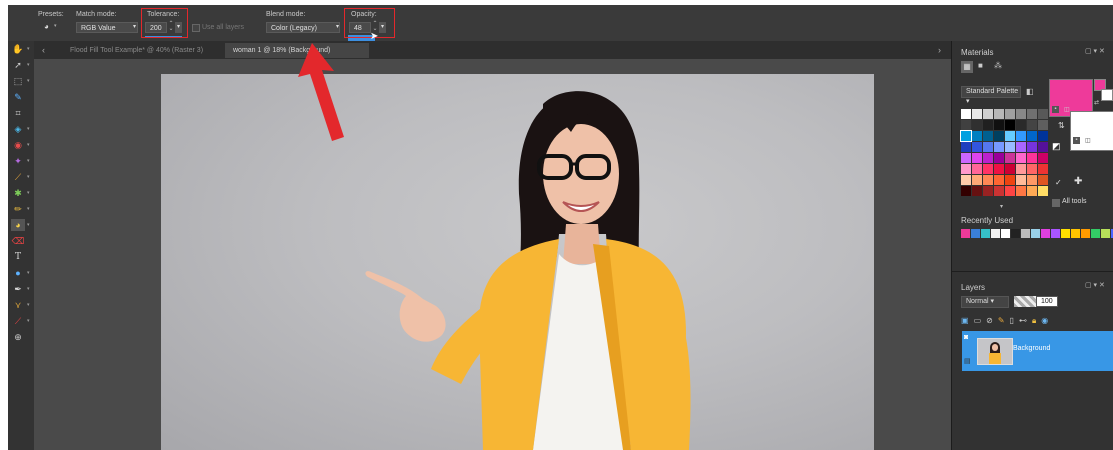 The height and width of the screenshot is (450, 1113). What do you see at coordinates (18, 305) in the screenshot?
I see `picture-tube-icon: ⋎` at bounding box center [18, 305].